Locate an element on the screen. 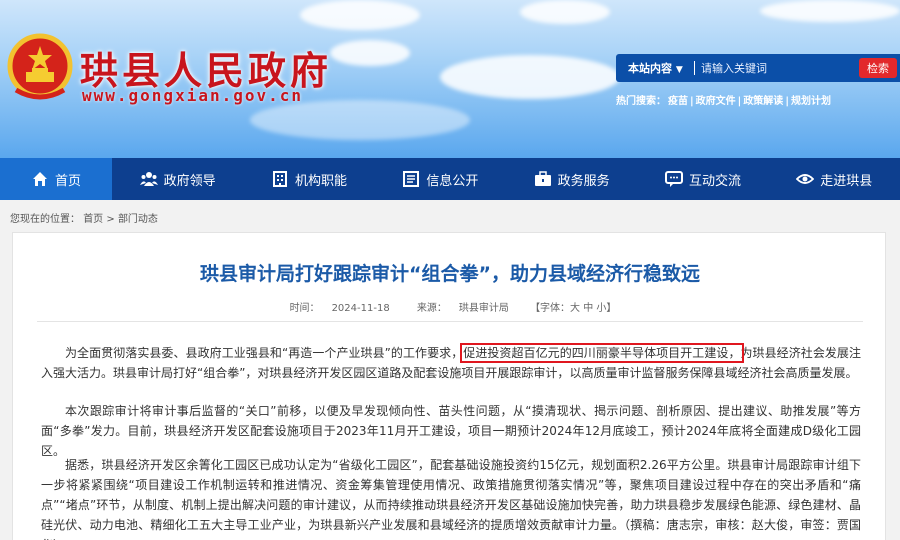  nav-label: 政务服务 is located at coordinates (583, 181).